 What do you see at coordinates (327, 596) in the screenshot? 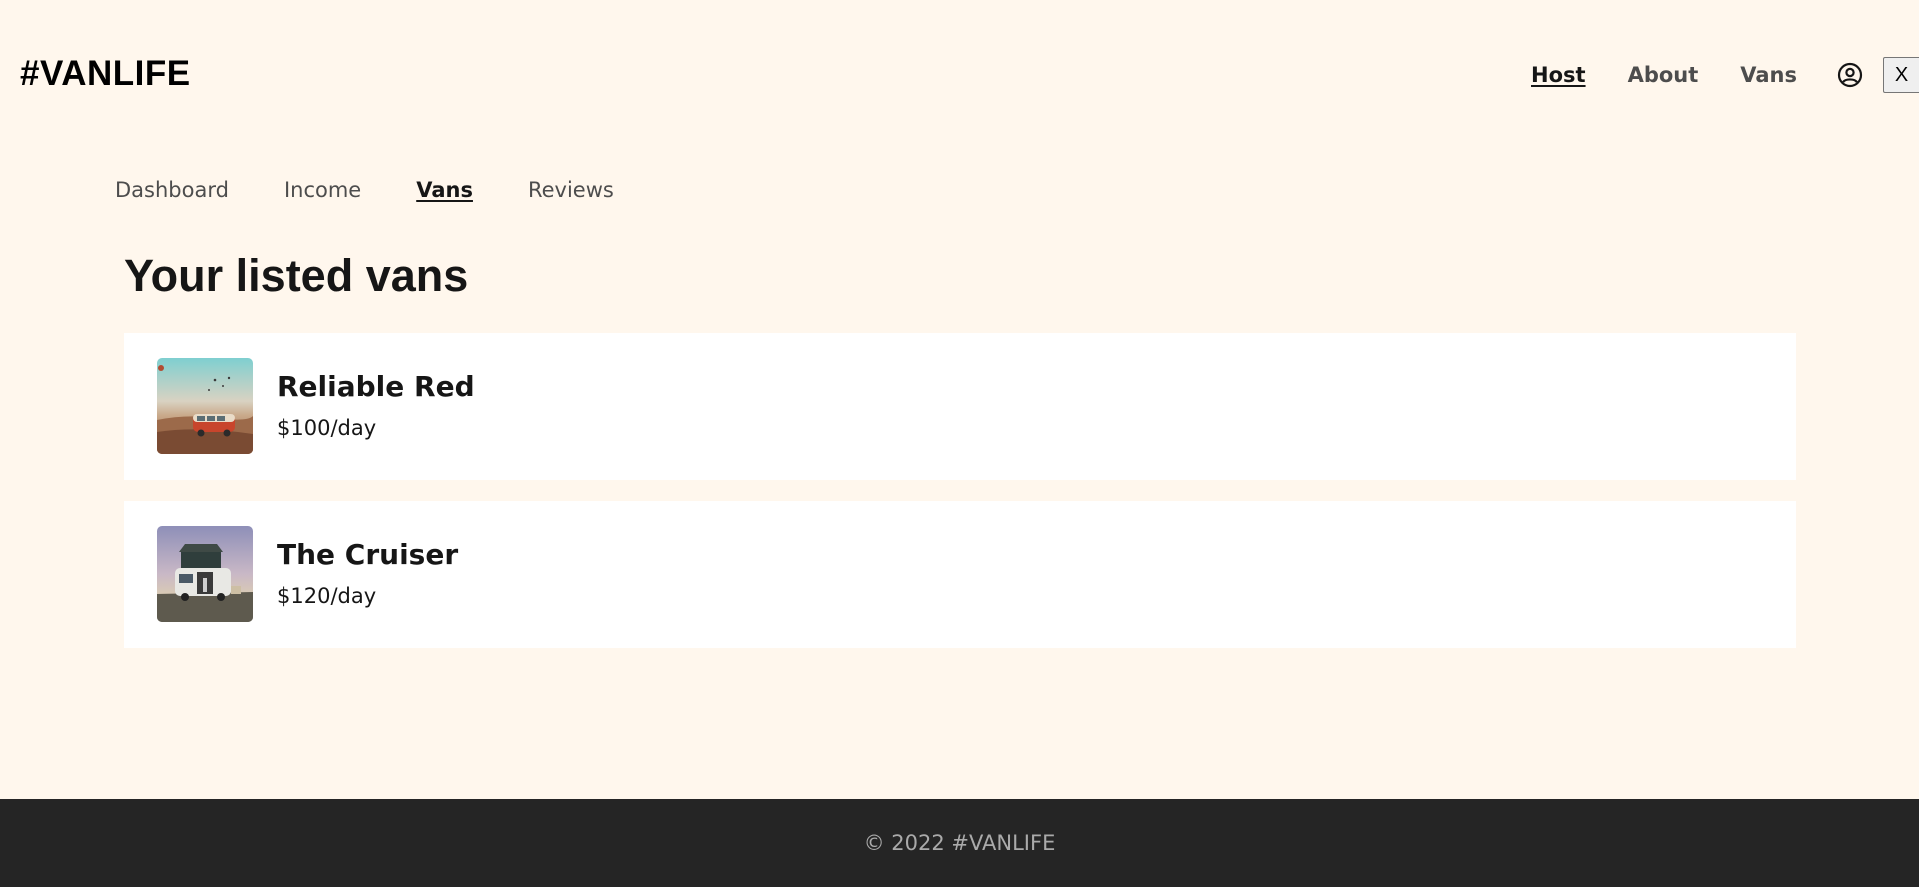
I see `van-price: $120/day` at bounding box center [327, 596].